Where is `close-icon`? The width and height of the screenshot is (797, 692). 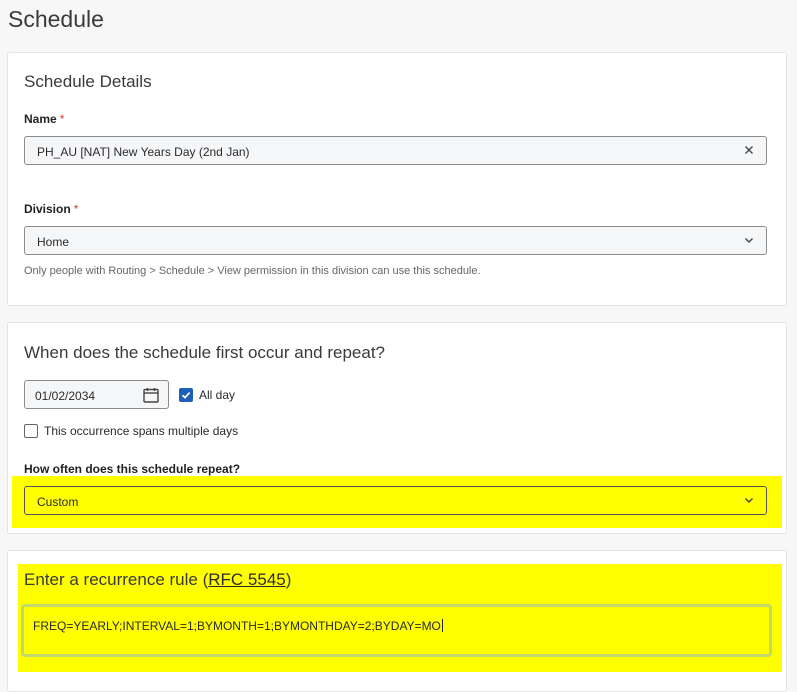
close-icon is located at coordinates (749, 150).